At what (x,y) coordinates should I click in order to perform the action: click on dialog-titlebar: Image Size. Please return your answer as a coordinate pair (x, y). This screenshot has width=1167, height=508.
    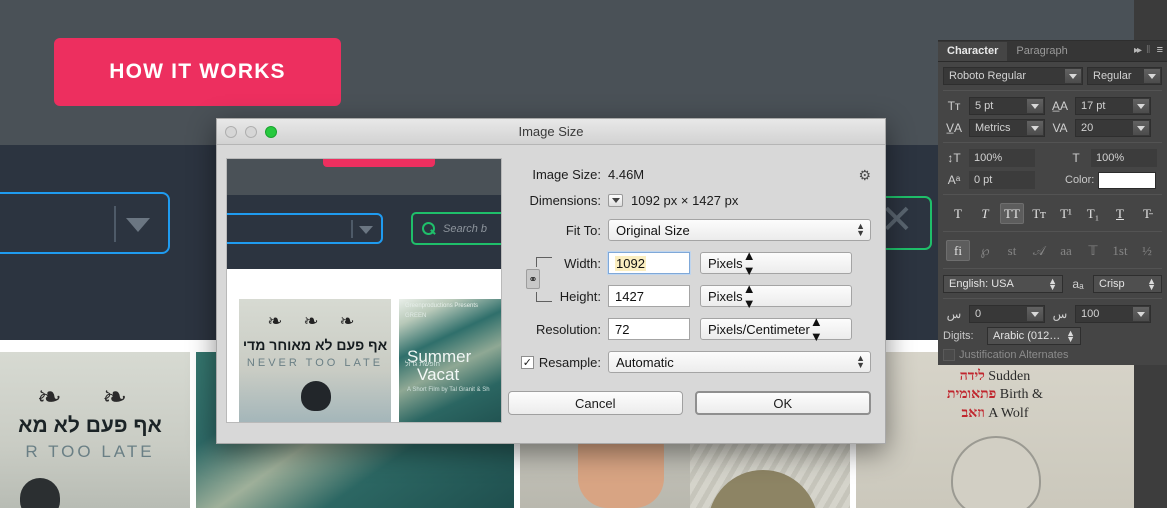
    Looking at the image, I should click on (551, 132).